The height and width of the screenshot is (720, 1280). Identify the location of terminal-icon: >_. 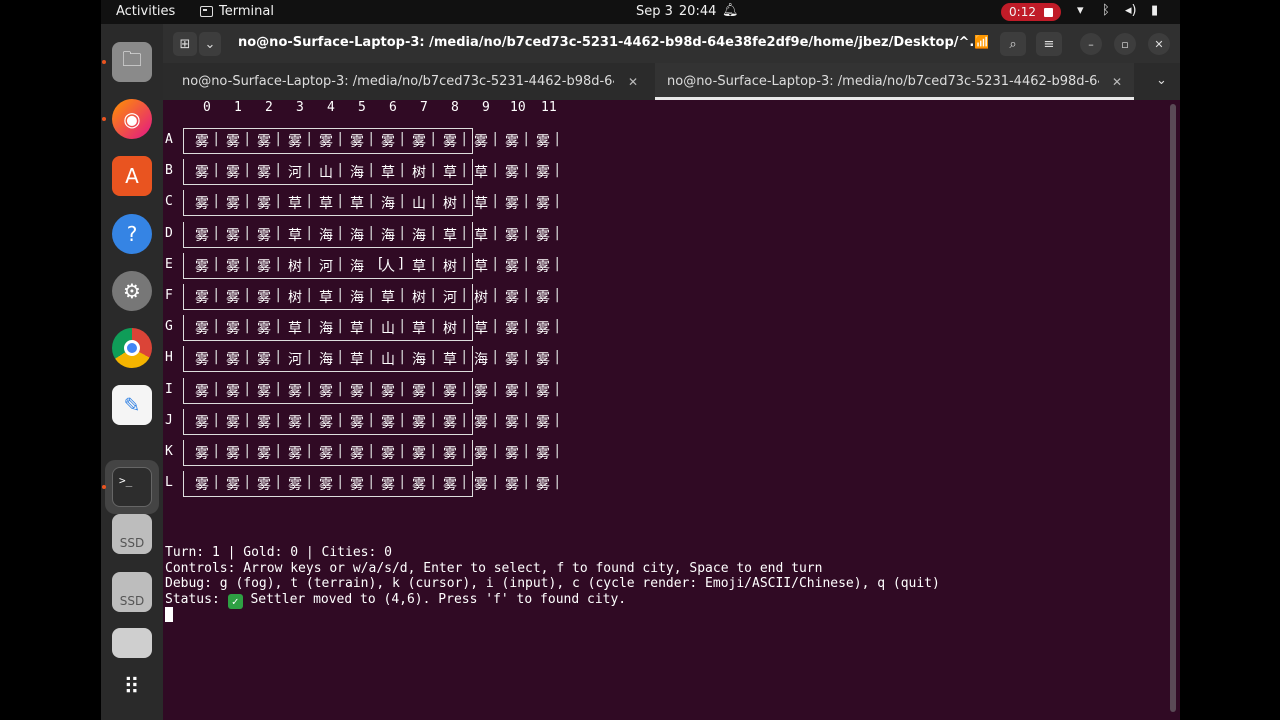
(132, 487).